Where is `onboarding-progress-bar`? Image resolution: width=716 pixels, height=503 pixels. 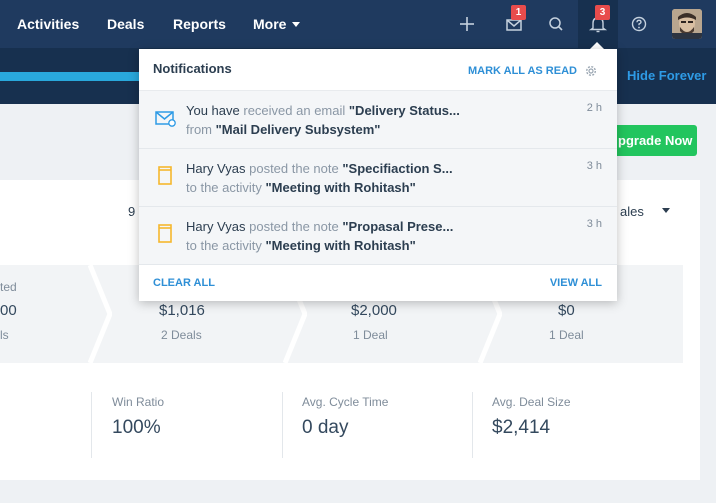 onboarding-progress-bar is located at coordinates (70, 76).